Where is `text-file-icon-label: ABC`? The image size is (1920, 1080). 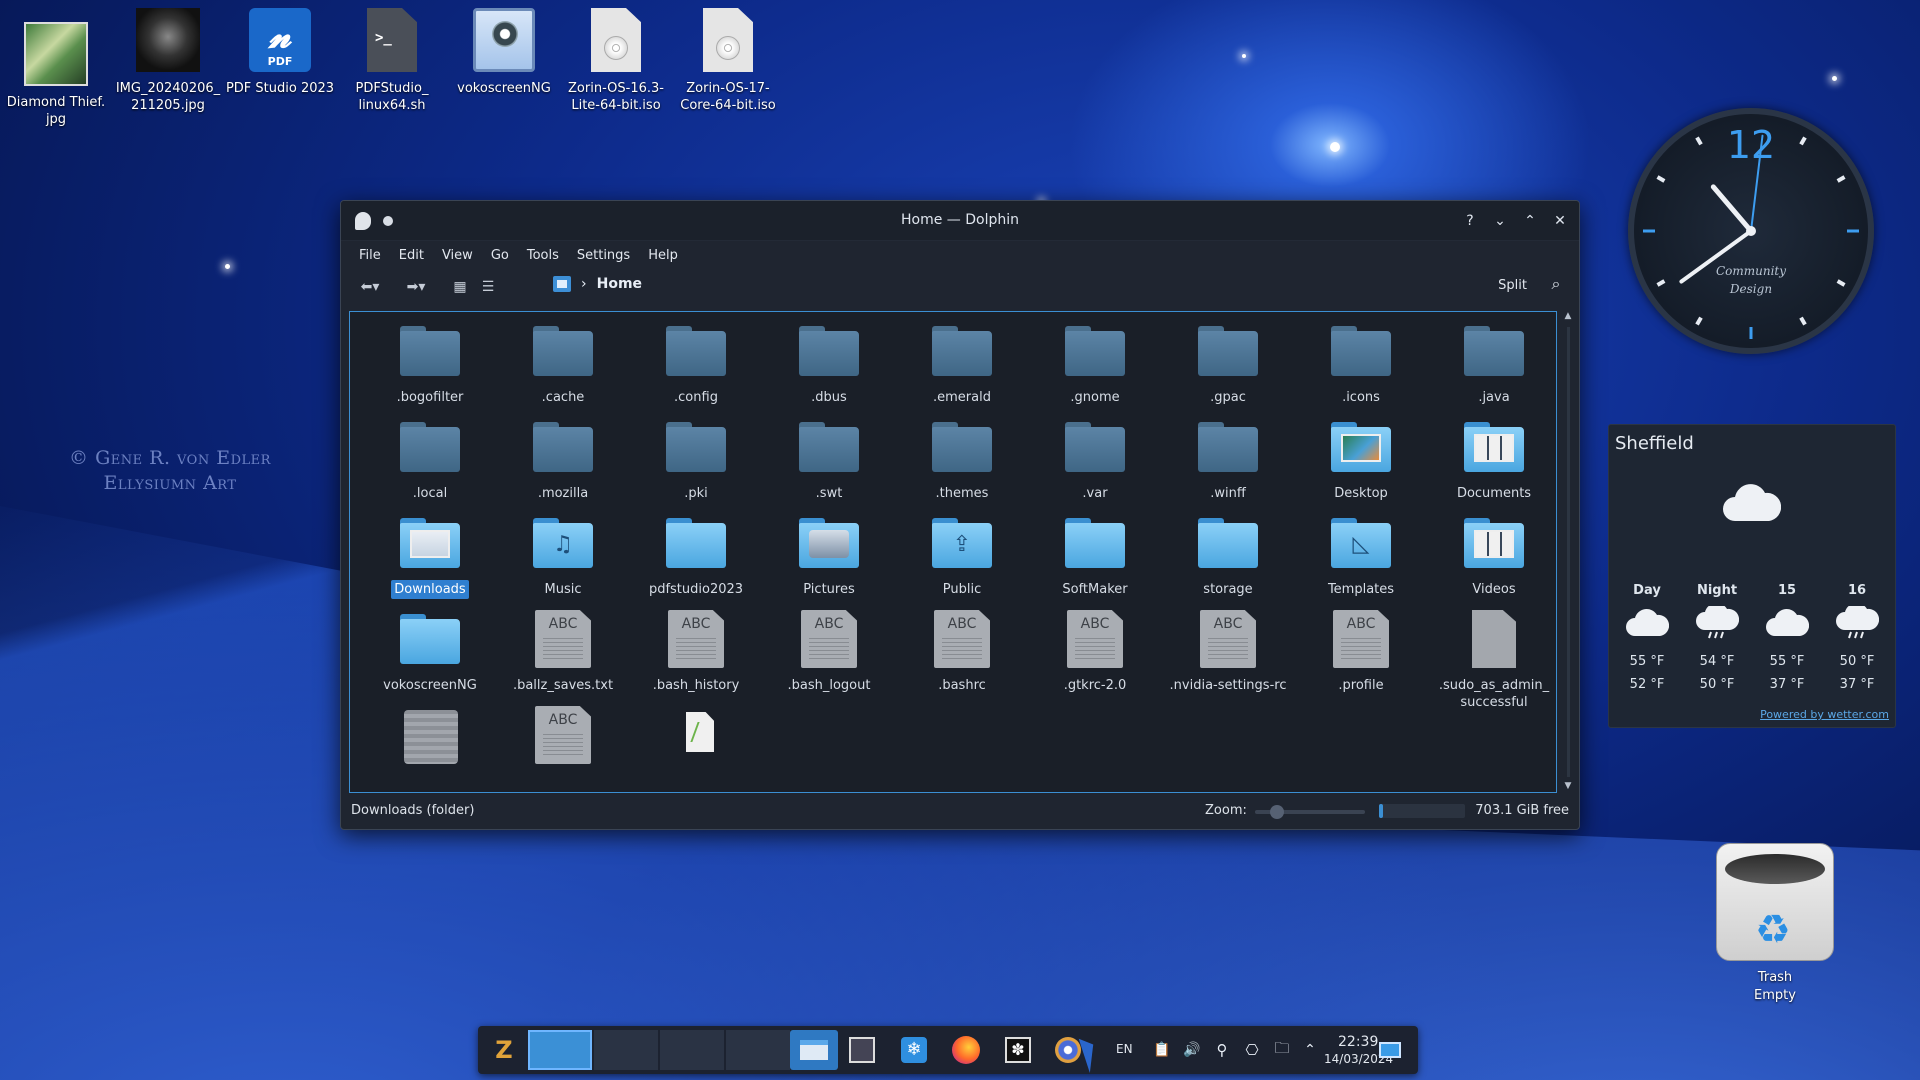
text-file-icon-label: ABC is located at coordinates (696, 624).